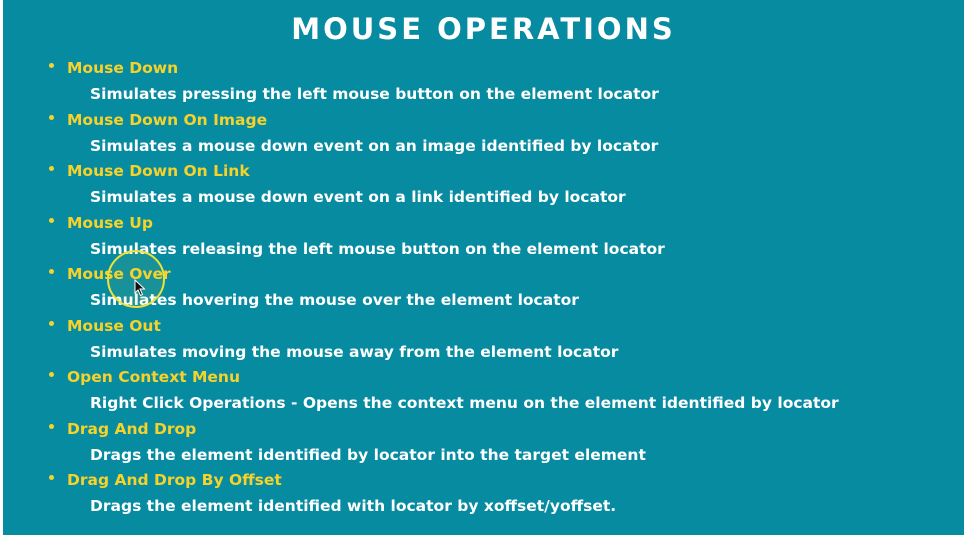  What do you see at coordinates (110, 222) in the screenshot?
I see `item-heading: Mouse Up` at bounding box center [110, 222].